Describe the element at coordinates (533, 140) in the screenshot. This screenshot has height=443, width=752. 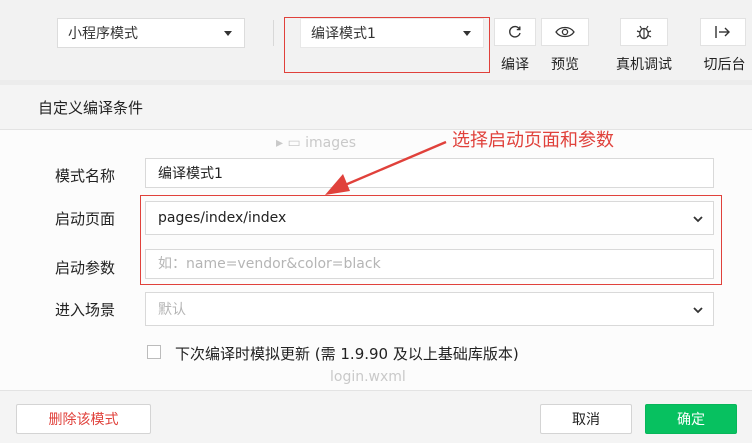
I see `annotation-text: 选择启动页面和参数` at that location.